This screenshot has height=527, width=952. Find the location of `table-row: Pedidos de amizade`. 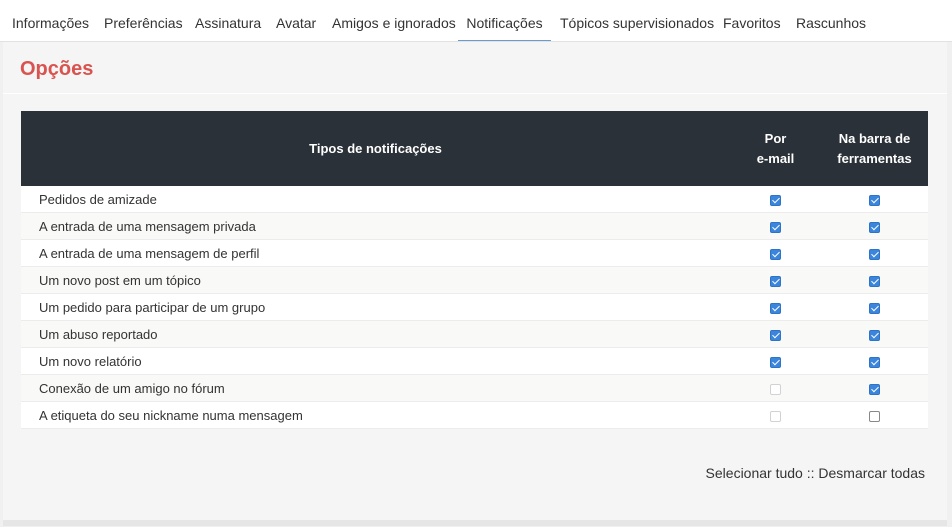

table-row: Pedidos de amizade is located at coordinates (474, 199).